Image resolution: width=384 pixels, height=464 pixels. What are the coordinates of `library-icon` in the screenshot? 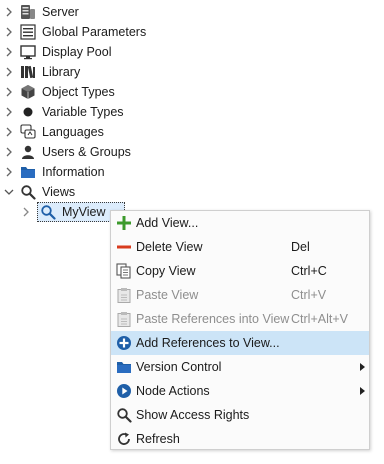 It's located at (28, 72).